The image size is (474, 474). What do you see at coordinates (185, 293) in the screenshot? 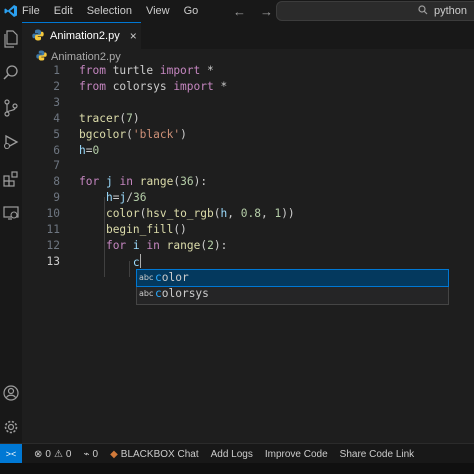
I see `suggestion-rest: olorsys` at bounding box center [185, 293].